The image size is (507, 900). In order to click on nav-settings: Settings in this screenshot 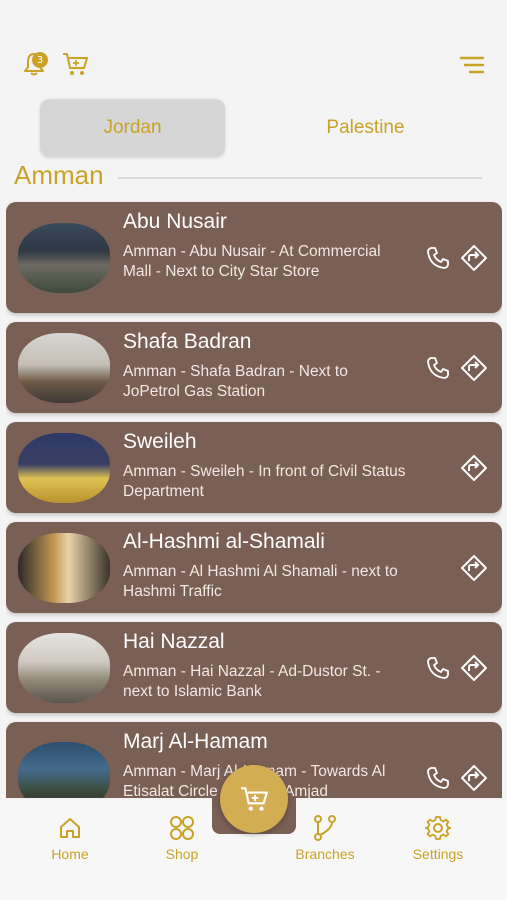, I will do `click(438, 838)`.